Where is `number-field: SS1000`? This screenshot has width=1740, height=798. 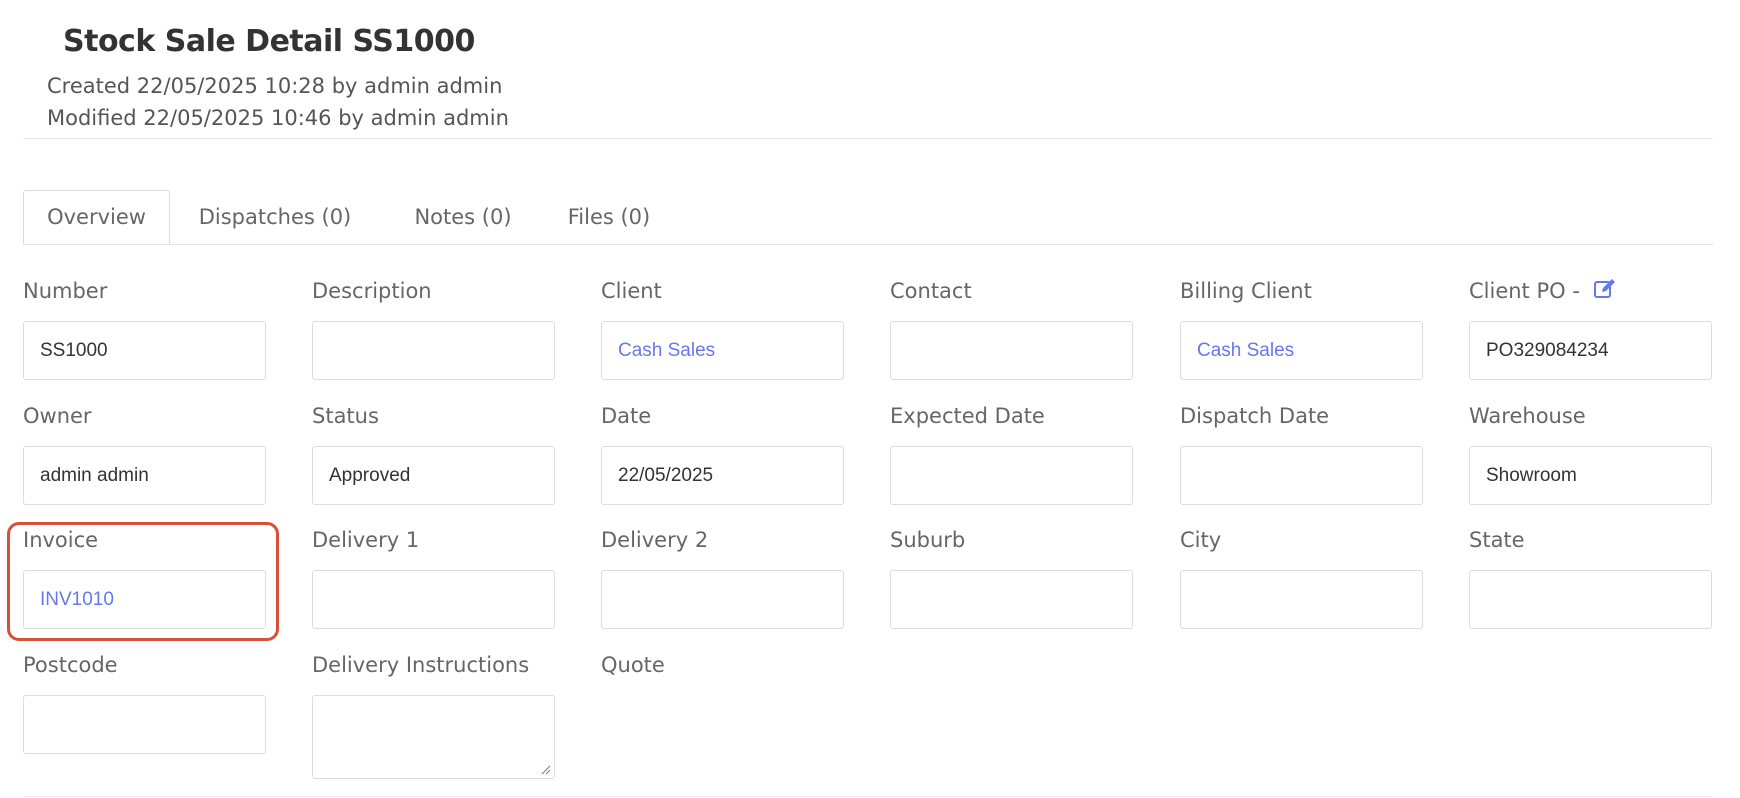
number-field: SS1000 is located at coordinates (144, 350).